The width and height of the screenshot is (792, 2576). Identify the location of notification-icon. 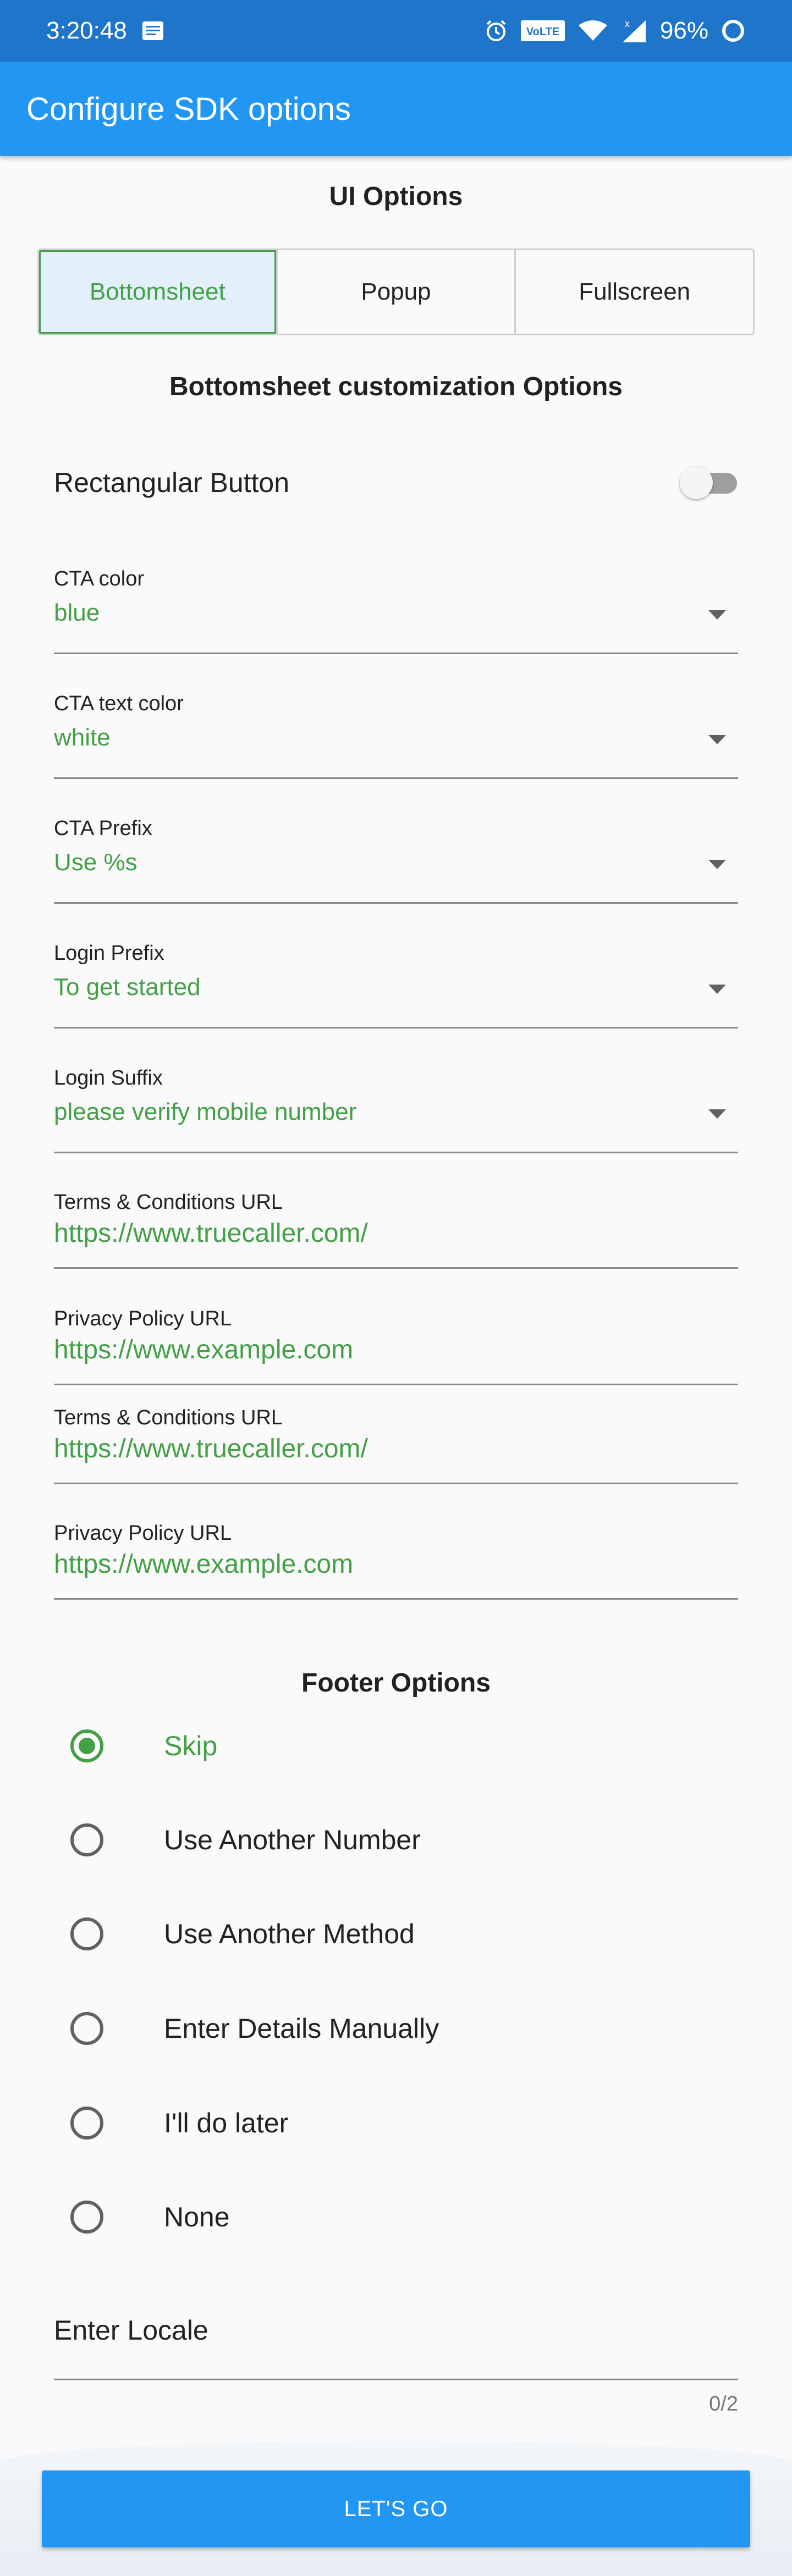
(152, 30).